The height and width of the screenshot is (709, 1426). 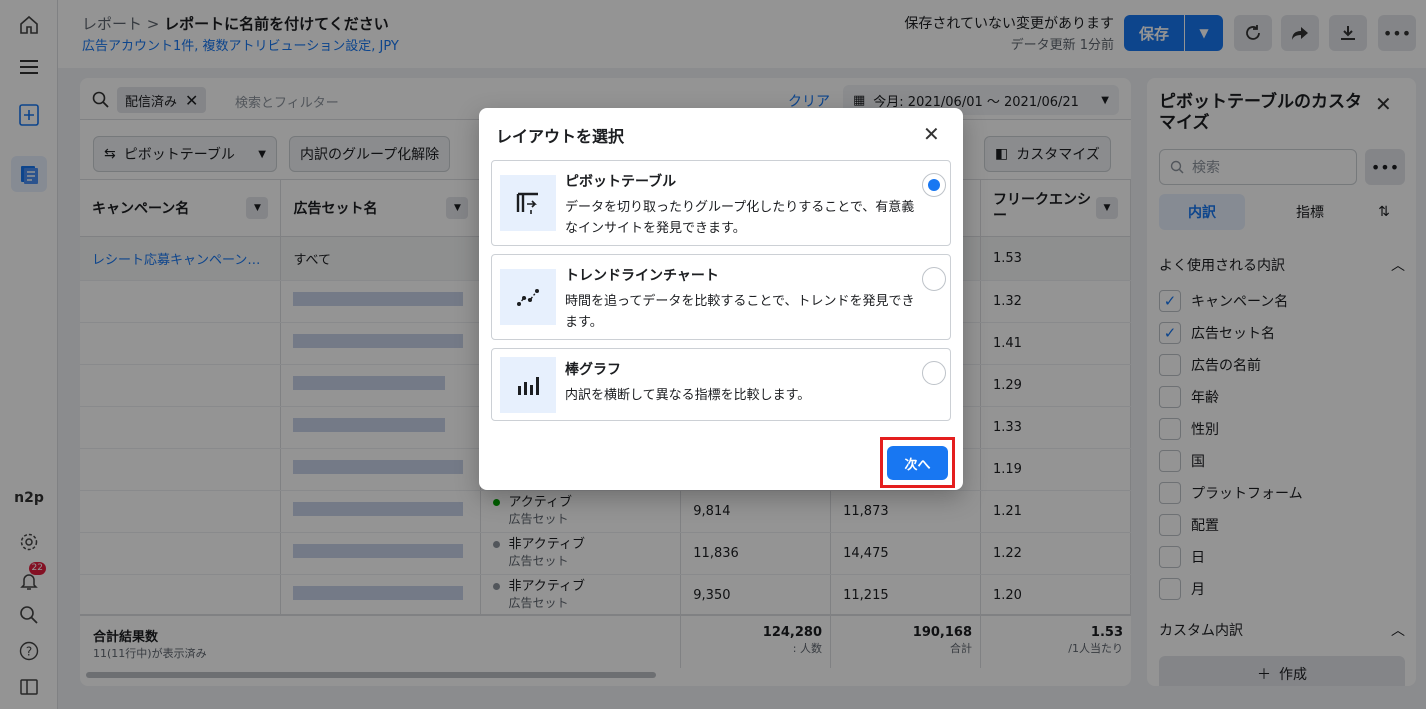 What do you see at coordinates (642, 276) in the screenshot?
I see `option-name: トレンドラインチャート` at bounding box center [642, 276].